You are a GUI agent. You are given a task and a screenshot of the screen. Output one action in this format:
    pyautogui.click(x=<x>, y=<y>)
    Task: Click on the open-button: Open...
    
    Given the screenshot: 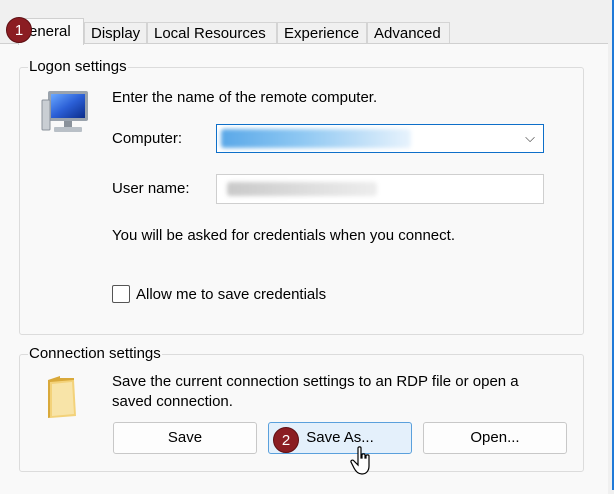 What is the action you would take?
    pyautogui.click(x=495, y=438)
    